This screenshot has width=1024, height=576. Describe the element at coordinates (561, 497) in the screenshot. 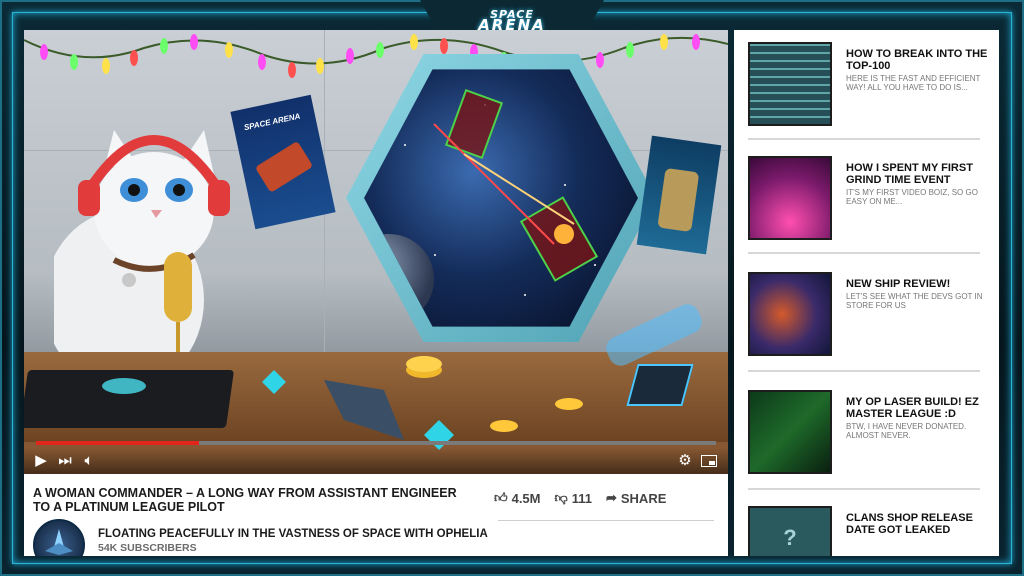

I see `thumbs-down-icon: 👎︎` at that location.